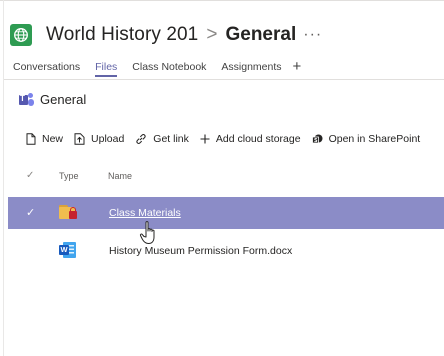 The width and height of the screenshot is (444, 356). What do you see at coordinates (169, 69) in the screenshot?
I see `tab-class-notebook: Class Notebook` at bounding box center [169, 69].